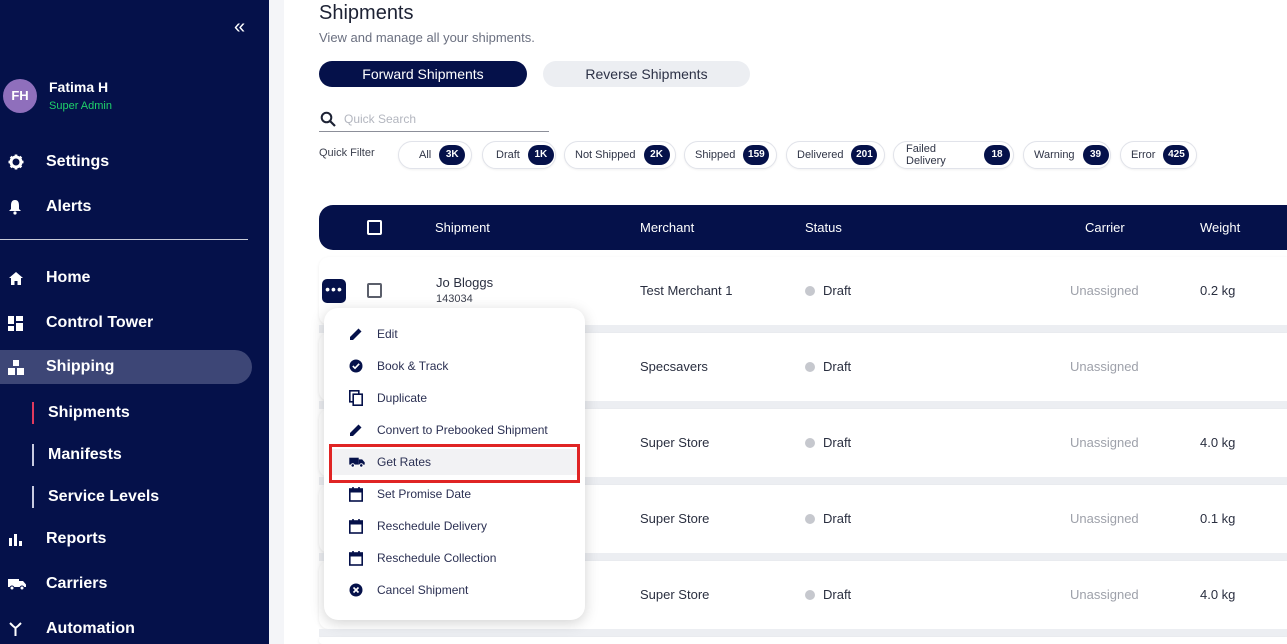 The image size is (1287, 644). Describe the element at coordinates (334, 291) in the screenshot. I see `row-actions-button: •••` at that location.